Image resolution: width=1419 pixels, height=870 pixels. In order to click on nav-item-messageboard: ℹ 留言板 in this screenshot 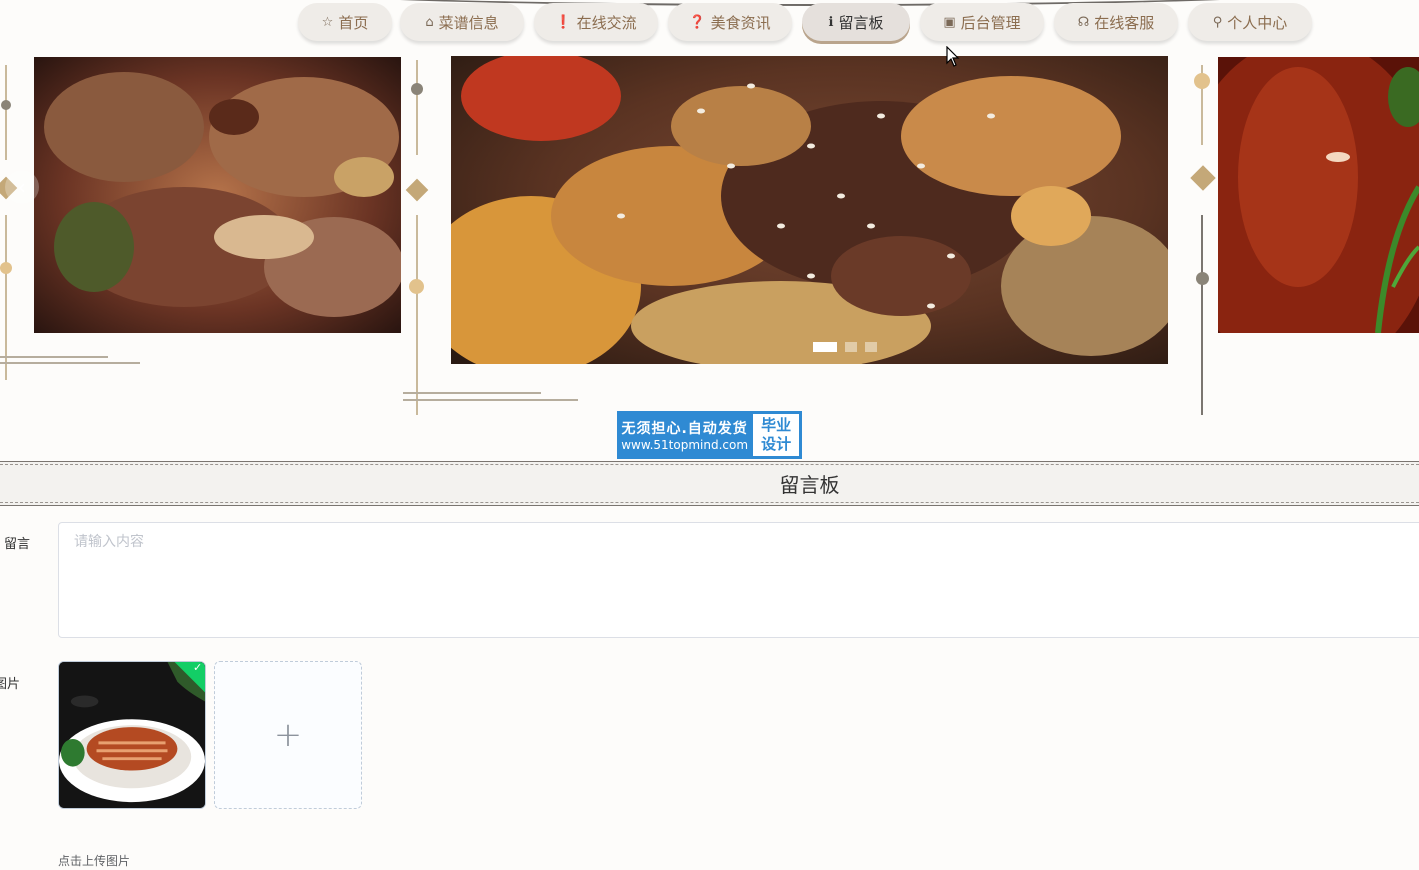, I will do `click(856, 22)`.